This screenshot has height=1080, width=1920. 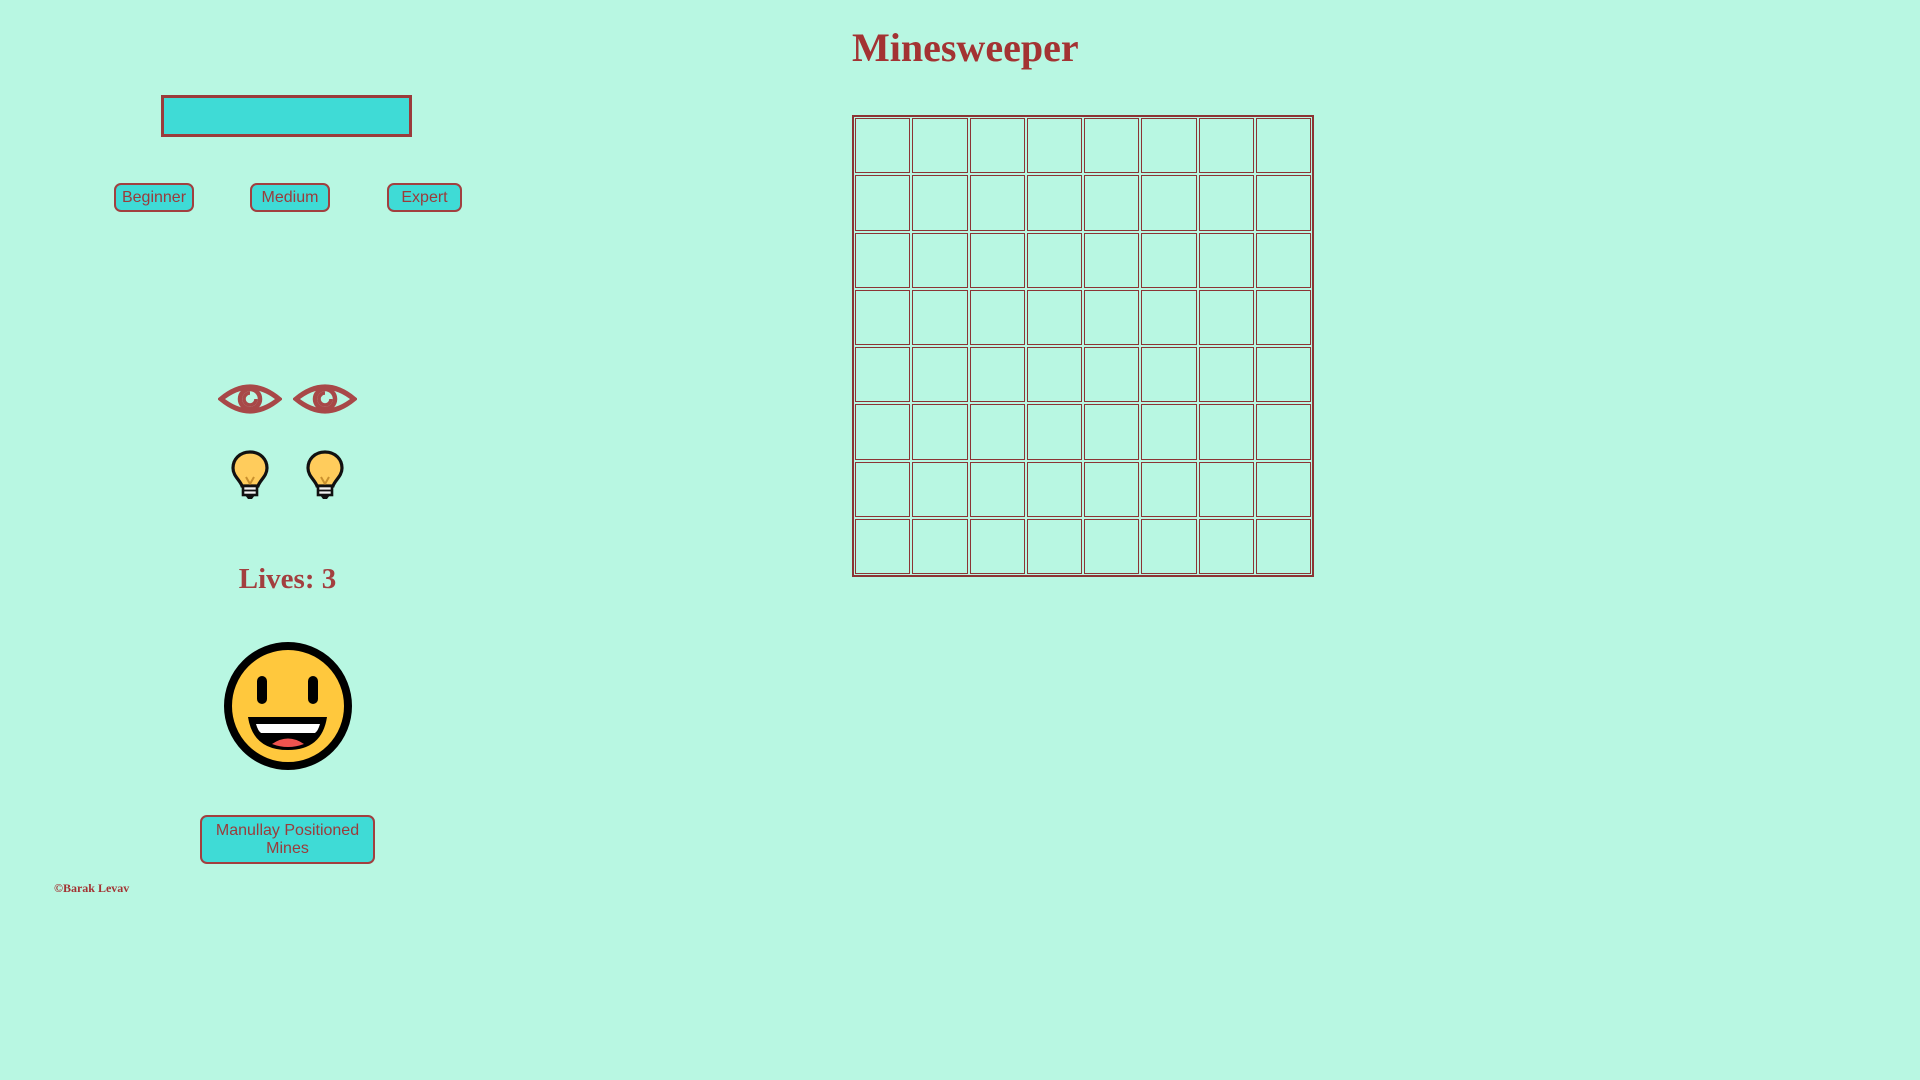 What do you see at coordinates (286, 116) in the screenshot?
I see `timer-display` at bounding box center [286, 116].